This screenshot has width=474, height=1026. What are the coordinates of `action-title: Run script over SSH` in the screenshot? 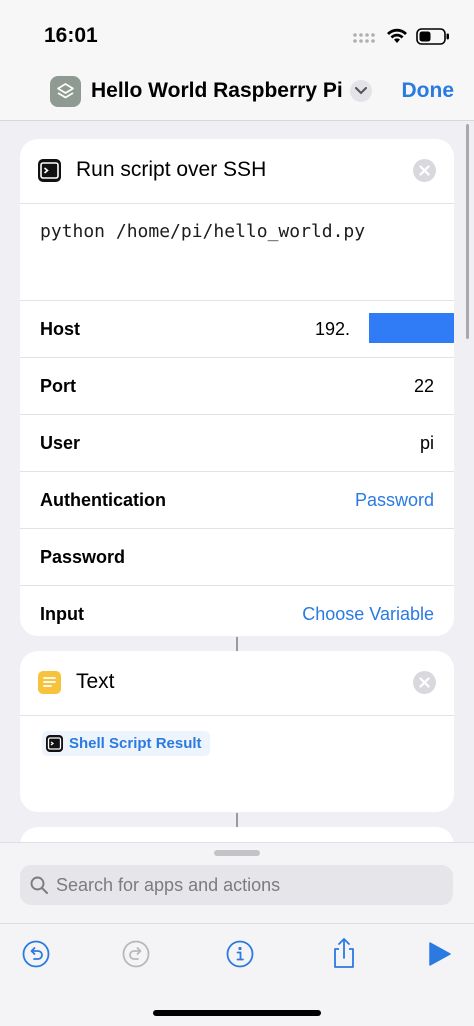 It's located at (171, 169).